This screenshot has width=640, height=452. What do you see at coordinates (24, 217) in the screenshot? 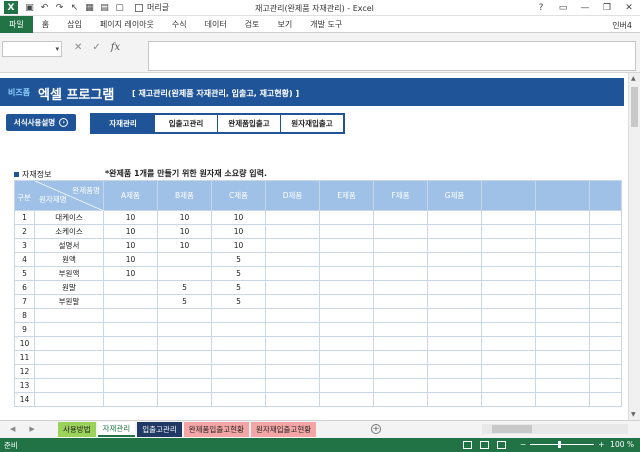
I see `row-number-cell: 1` at bounding box center [24, 217].